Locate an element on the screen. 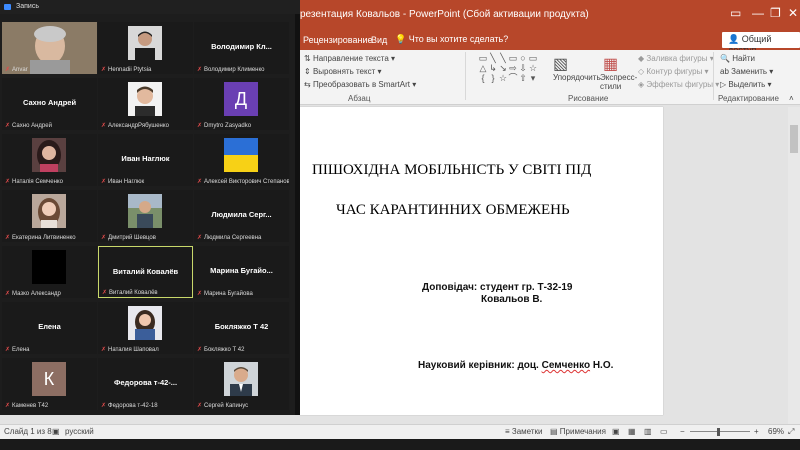 The height and width of the screenshot is (450, 800). zoom-slider-thumb is located at coordinates (718, 432).